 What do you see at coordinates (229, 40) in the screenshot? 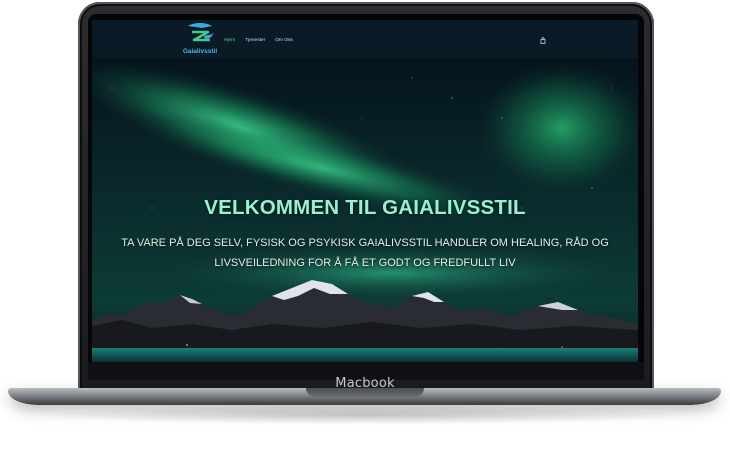
I see `nav-item-hjem: Hjem` at bounding box center [229, 40].